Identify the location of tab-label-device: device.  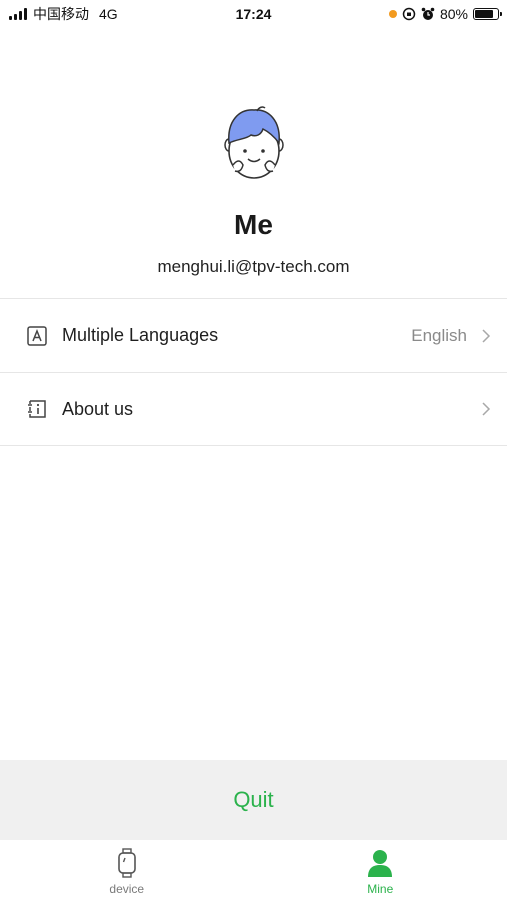
(127, 889).